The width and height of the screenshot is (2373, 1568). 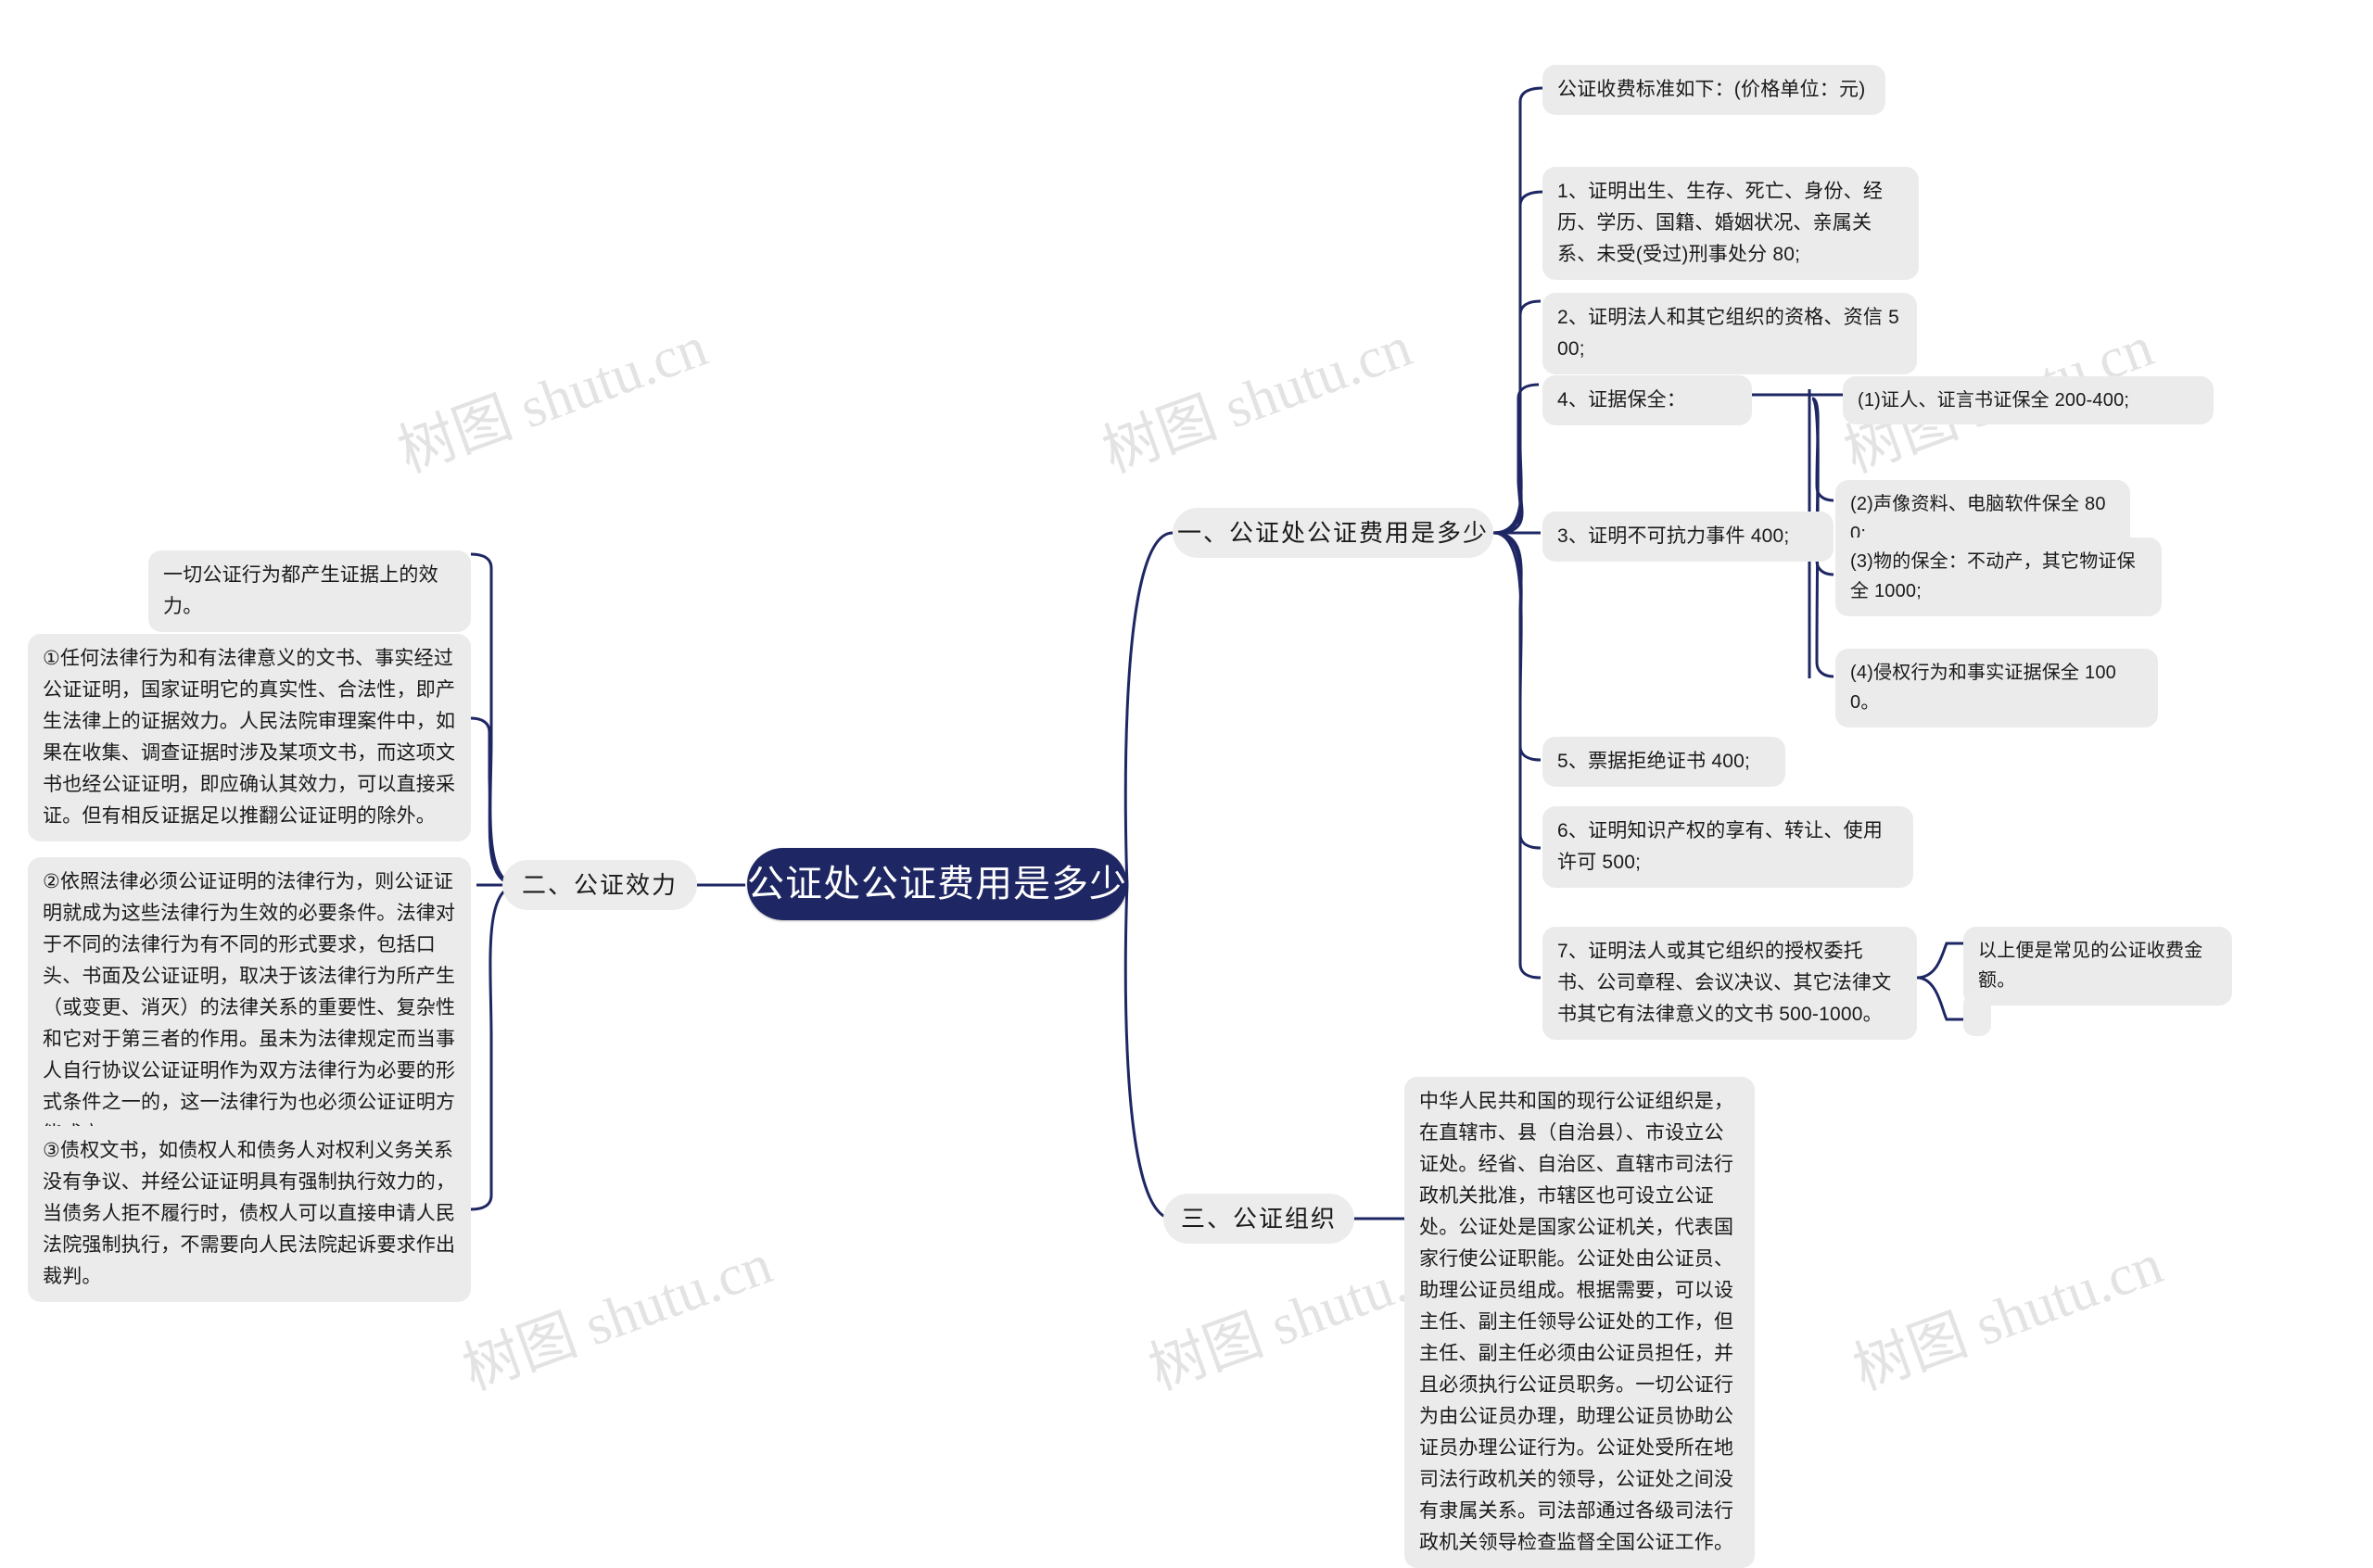 What do you see at coordinates (2028, 400) in the screenshot?
I see `node-evidence-preservation-1: (1)证人、证言书证保全 200-400;` at bounding box center [2028, 400].